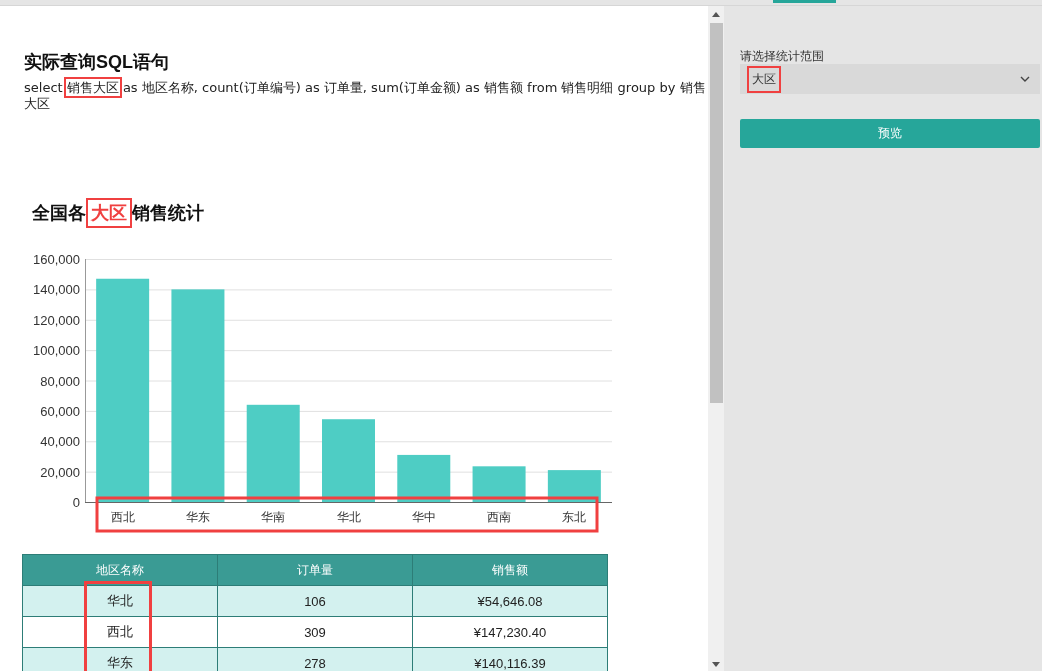 Image resolution: width=1042 pixels, height=671 pixels. What do you see at coordinates (574, 517) in the screenshot?
I see `x-axis-label: 东北` at bounding box center [574, 517].